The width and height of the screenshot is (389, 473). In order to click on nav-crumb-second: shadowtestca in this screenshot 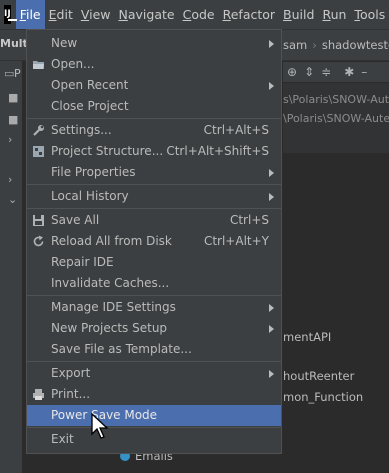, I will do `click(355, 45)`.